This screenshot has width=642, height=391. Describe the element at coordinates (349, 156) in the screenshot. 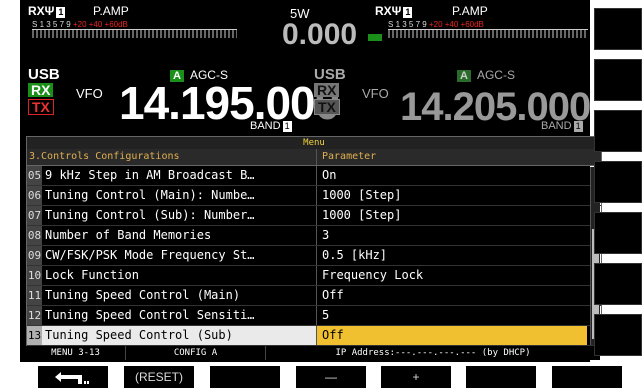

I see `menu-parameter-header: Parameter` at that location.